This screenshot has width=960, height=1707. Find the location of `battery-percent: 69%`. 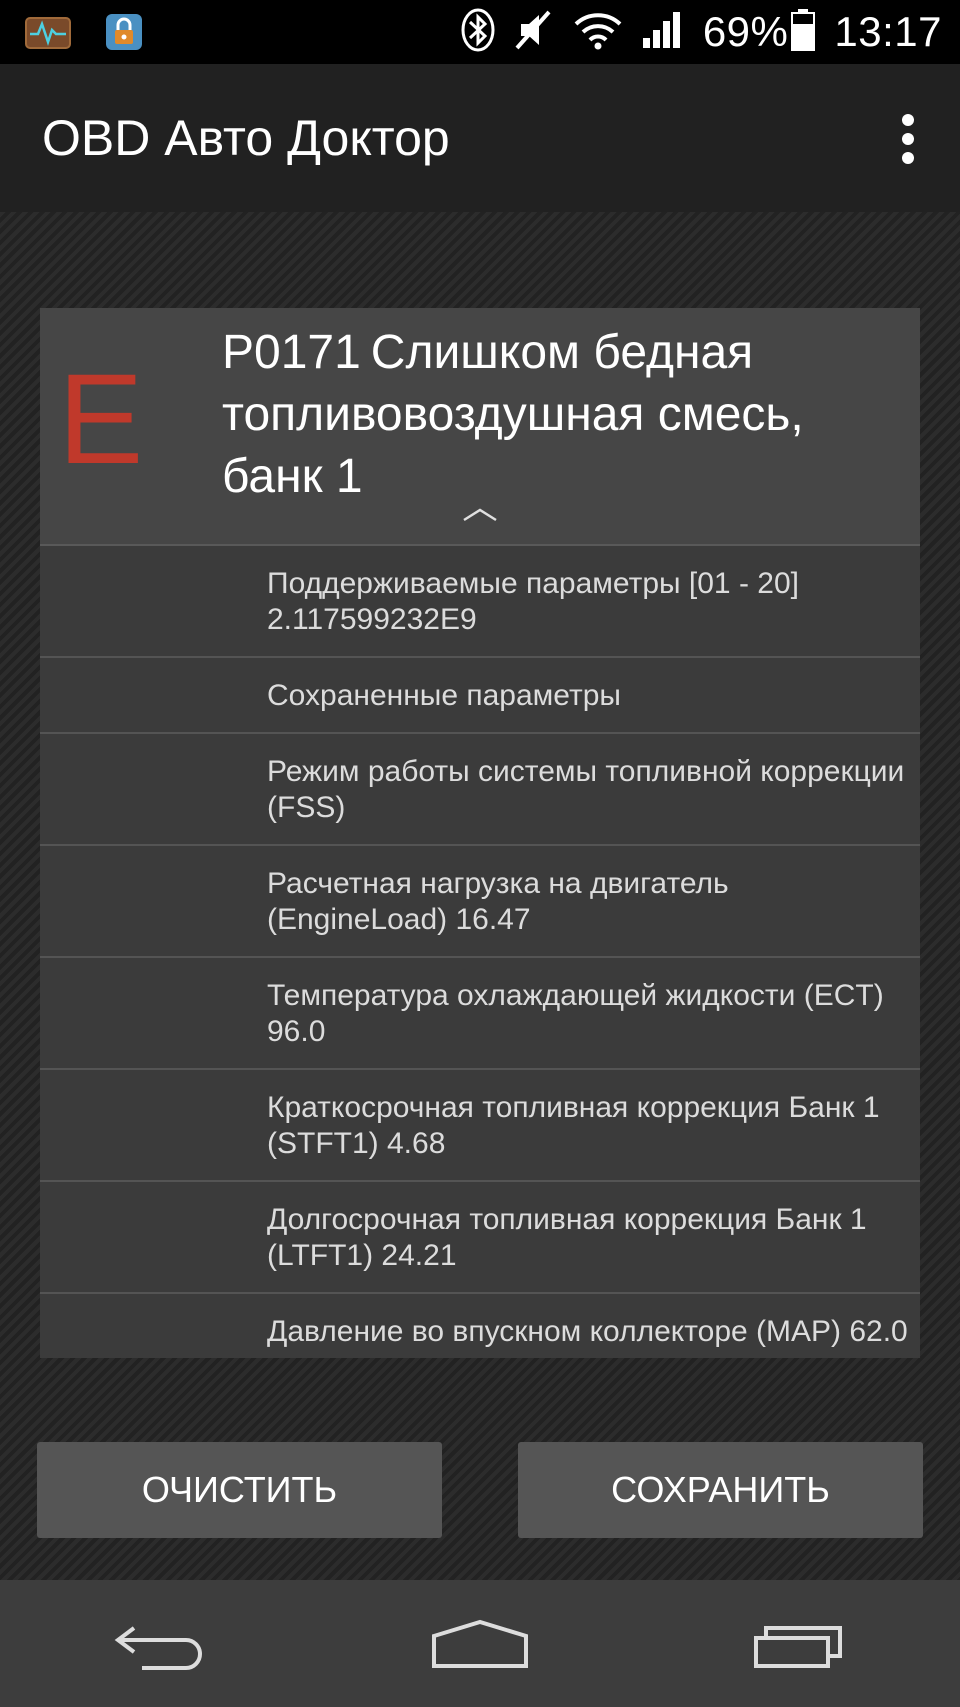

battery-percent: 69% is located at coordinates (745, 31).